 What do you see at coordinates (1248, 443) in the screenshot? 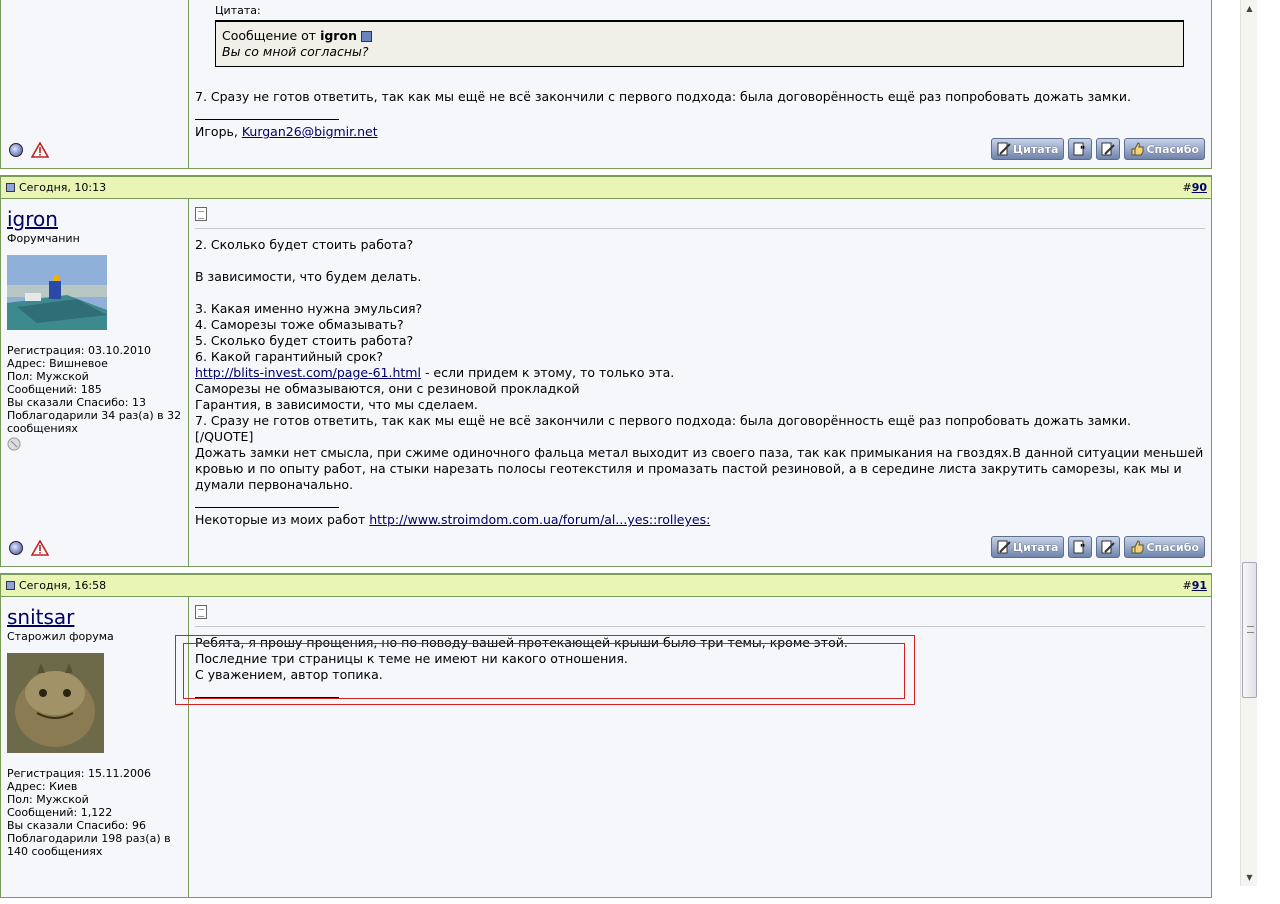
I see `vertical-scrollbar: ▲ ▼` at bounding box center [1248, 443].